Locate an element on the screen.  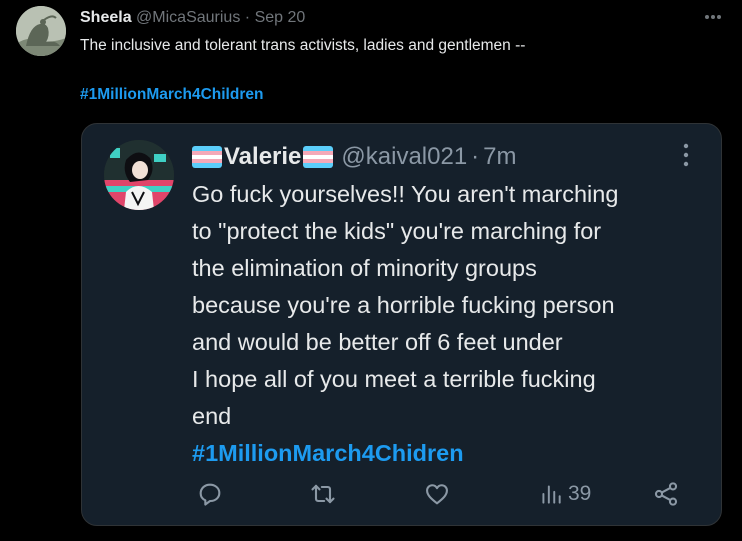
views-button: 39 is located at coordinates (564, 494).